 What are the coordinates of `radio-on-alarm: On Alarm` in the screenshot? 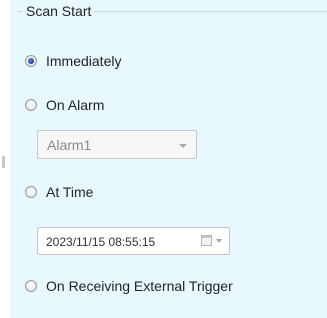 It's located at (64, 105).